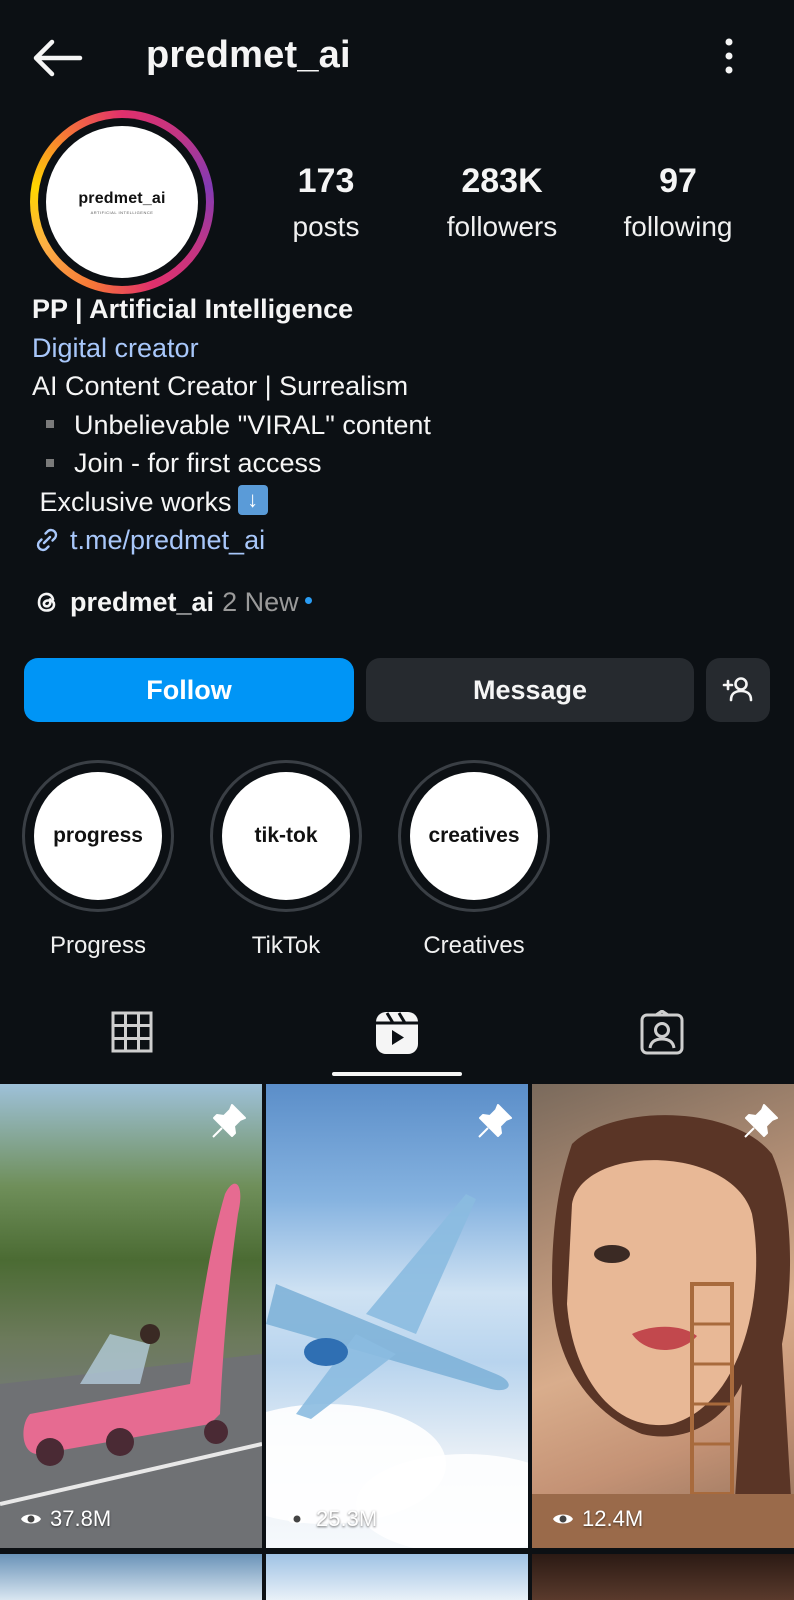  What do you see at coordinates (248, 55) in the screenshot?
I see `page-title: predmet_ai` at bounding box center [248, 55].